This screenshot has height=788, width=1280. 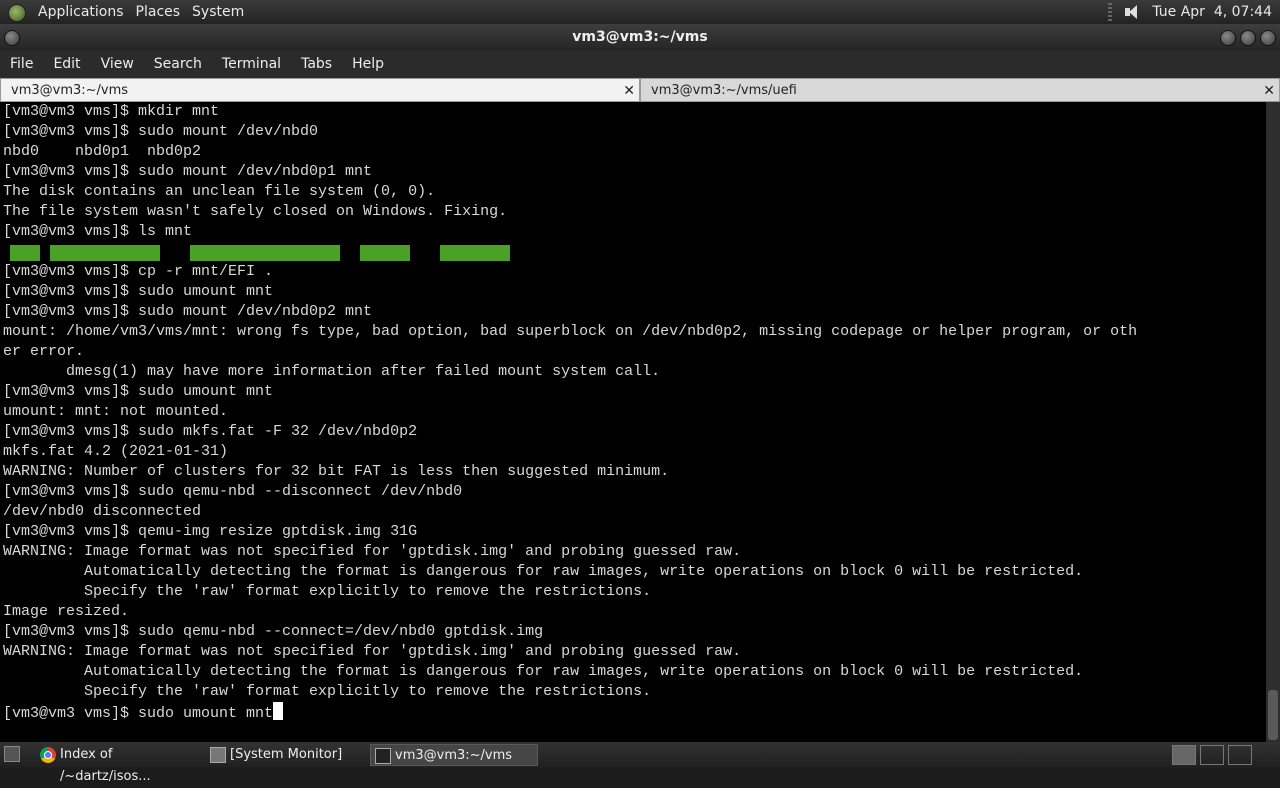 What do you see at coordinates (633, 152) in the screenshot?
I see `terminal-line: nbd0 nbd0p1 nbd0p2` at bounding box center [633, 152].